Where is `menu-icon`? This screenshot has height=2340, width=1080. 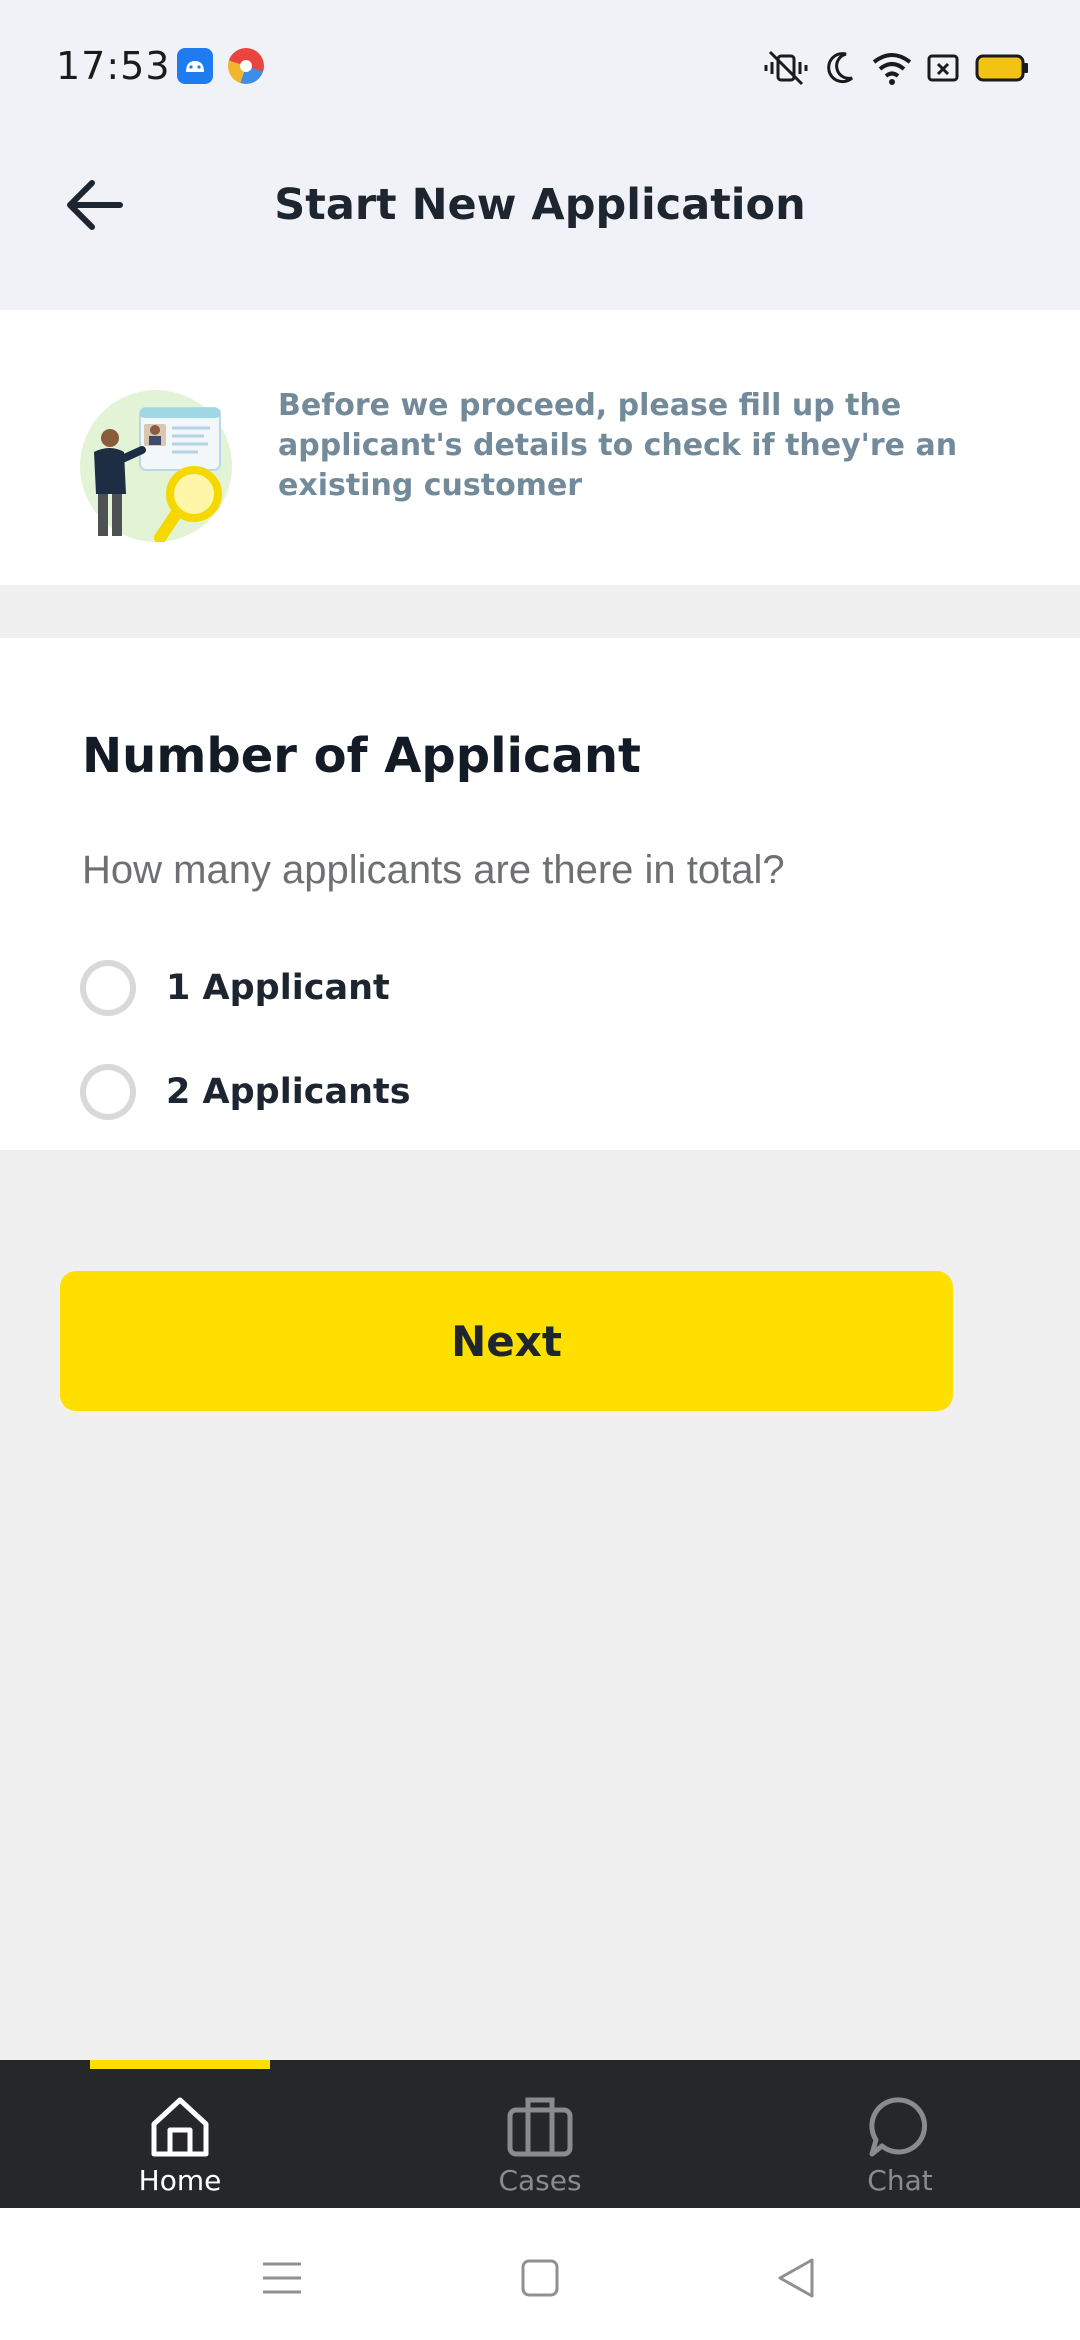 menu-icon is located at coordinates (282, 2278).